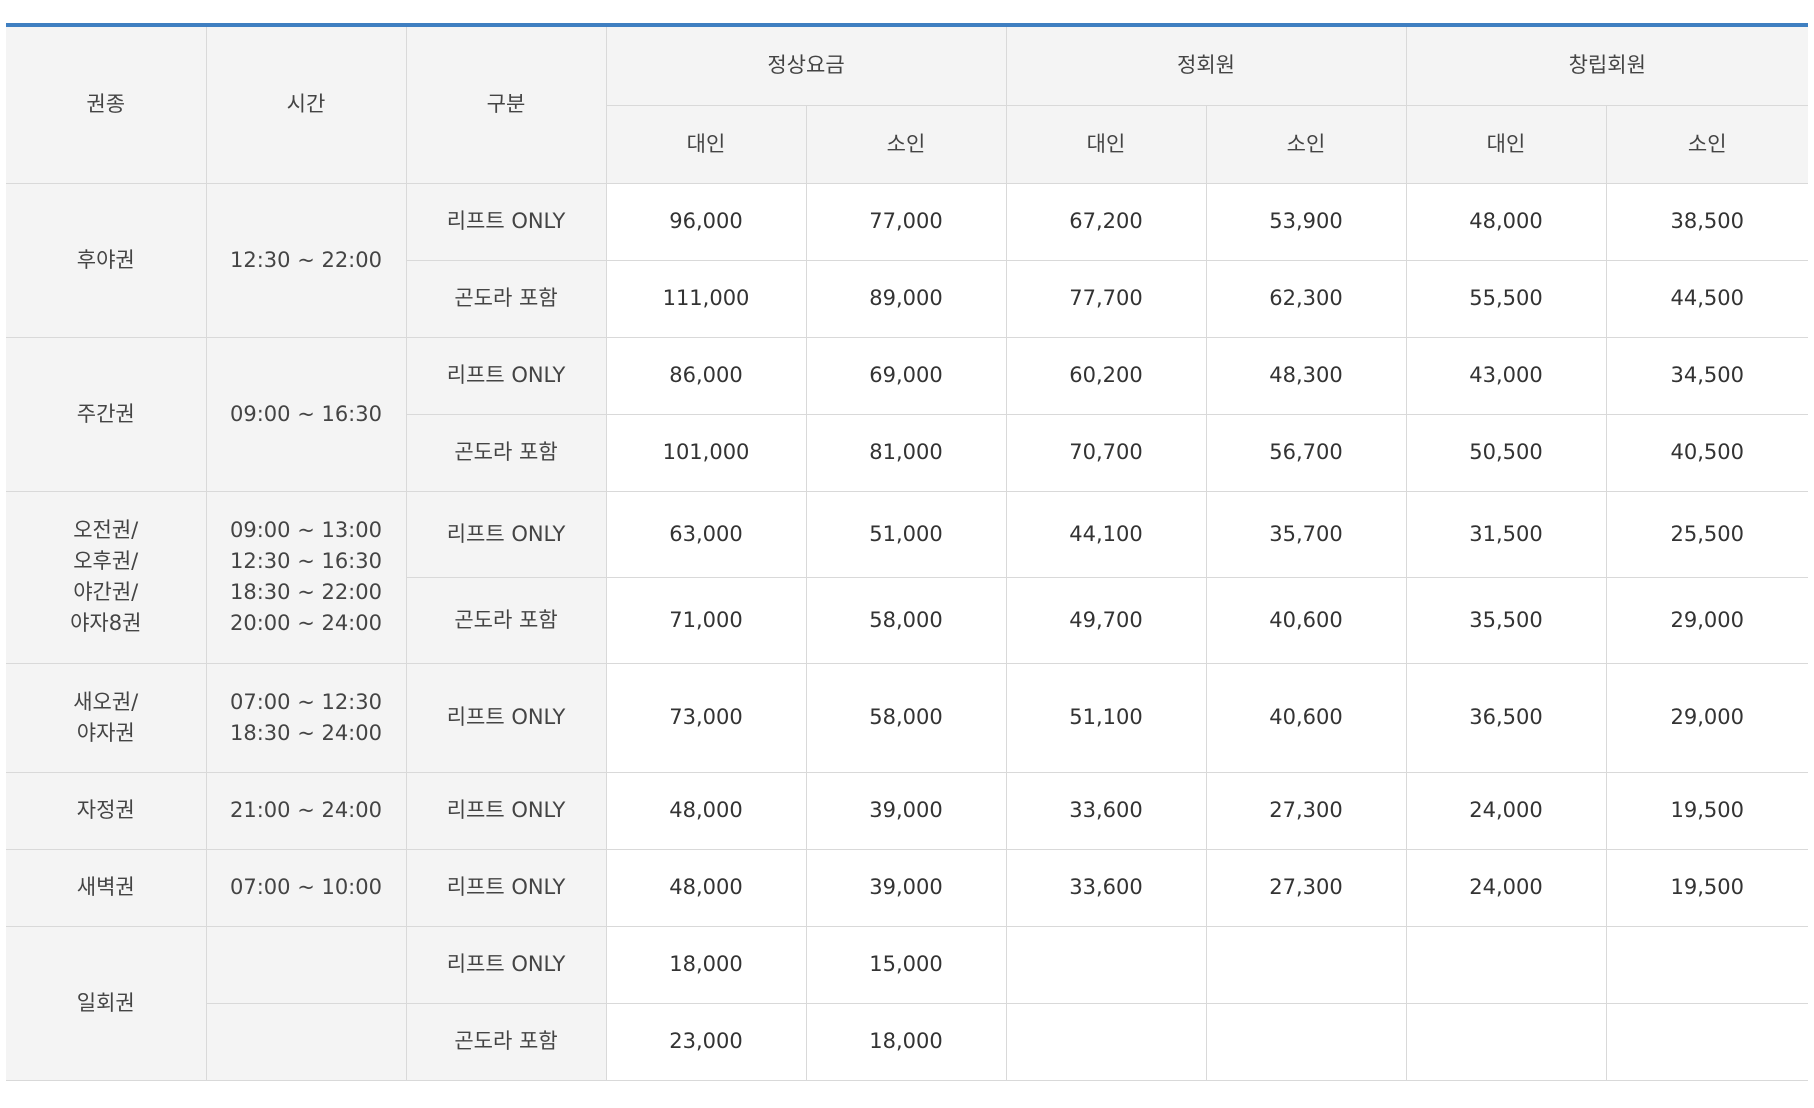 This screenshot has width=1814, height=1108. I want to click on table-row: 일회권 리프트 ONLY 18,000 15,000, so click(907, 1003).